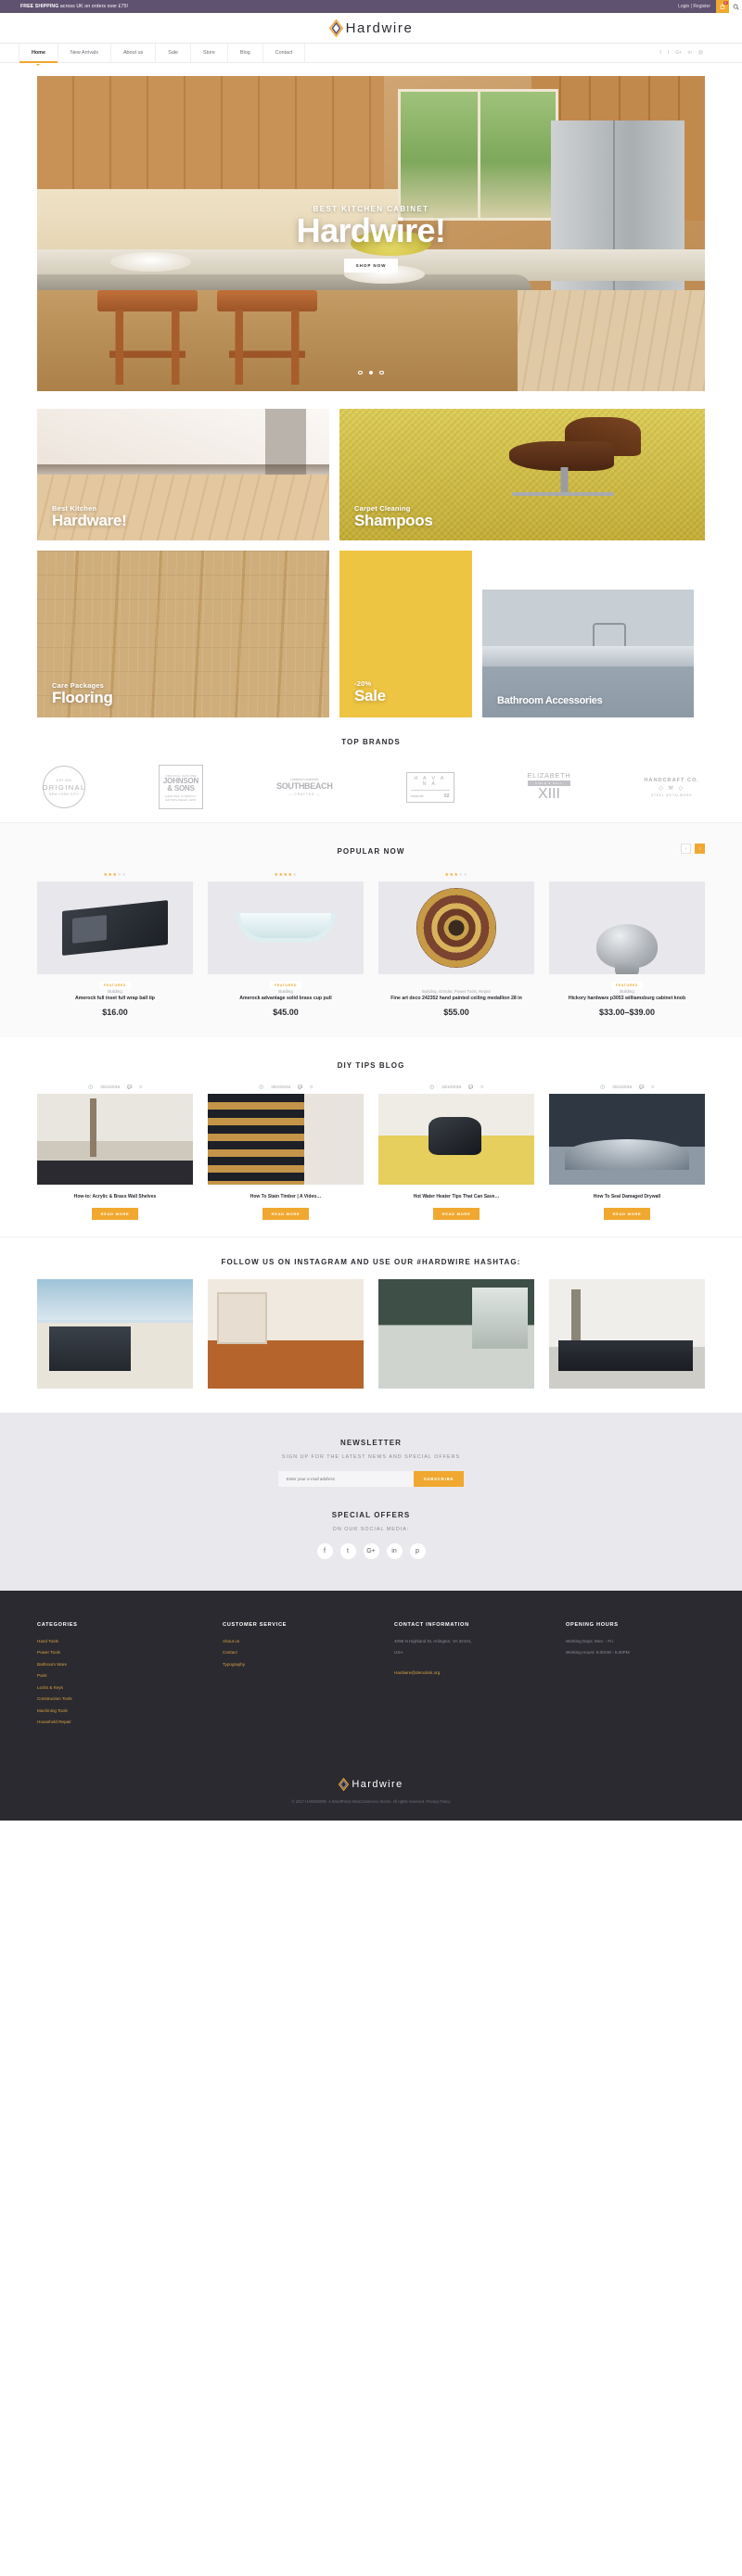 This screenshot has height=2576, width=742. I want to click on brand-3-main: SOUTHBEACH, so click(304, 786).